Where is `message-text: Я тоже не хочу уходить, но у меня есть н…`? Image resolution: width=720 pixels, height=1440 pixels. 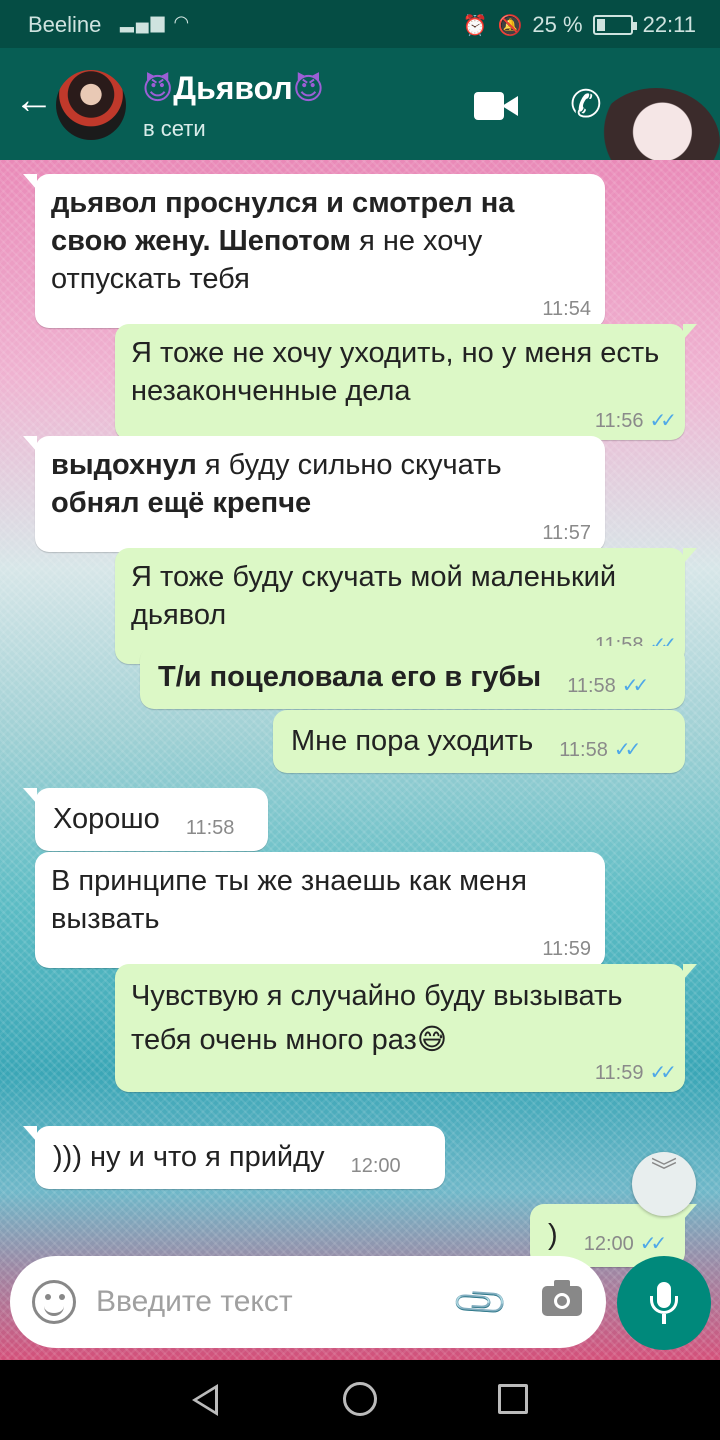 message-text: Я тоже не хочу уходить, но у меня есть н… is located at coordinates (395, 372).